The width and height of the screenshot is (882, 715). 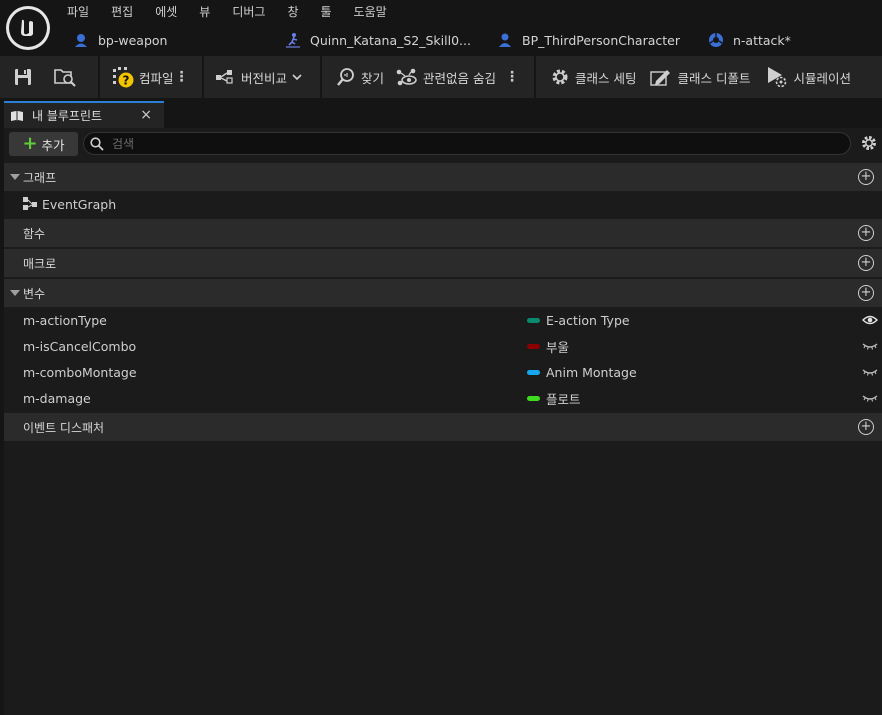 I want to click on menu-view: 뷰, so click(x=204, y=12).